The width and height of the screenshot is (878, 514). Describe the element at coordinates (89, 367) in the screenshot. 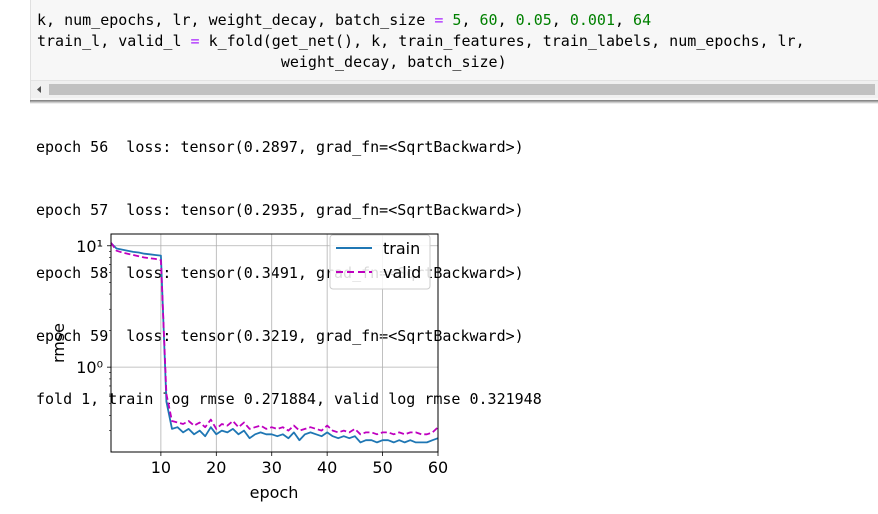

I see `y-tick-label: 10⁰` at that location.